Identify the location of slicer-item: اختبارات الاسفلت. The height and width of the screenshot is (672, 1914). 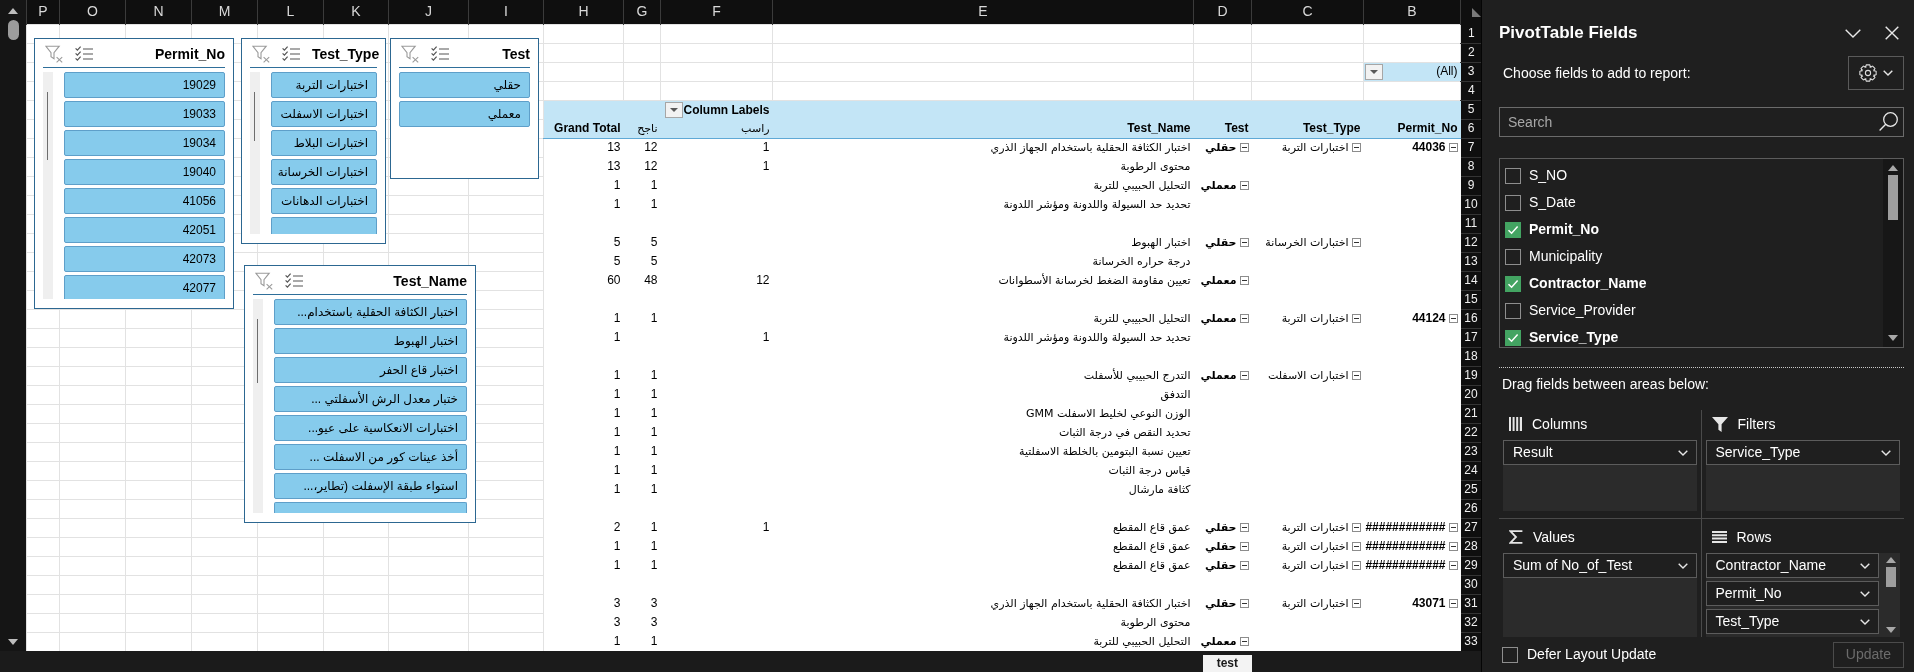
(324, 114).